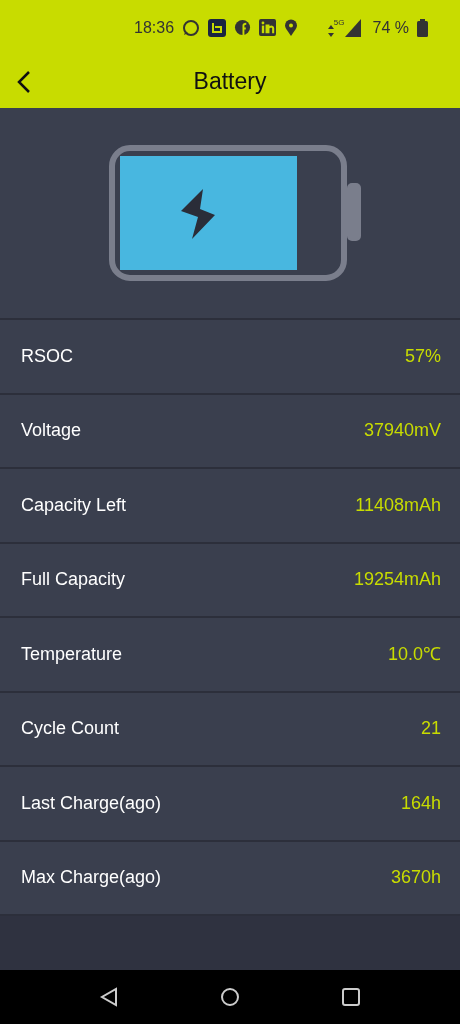  What do you see at coordinates (398, 505) in the screenshot?
I see `row-value: 11408mAh` at bounding box center [398, 505].